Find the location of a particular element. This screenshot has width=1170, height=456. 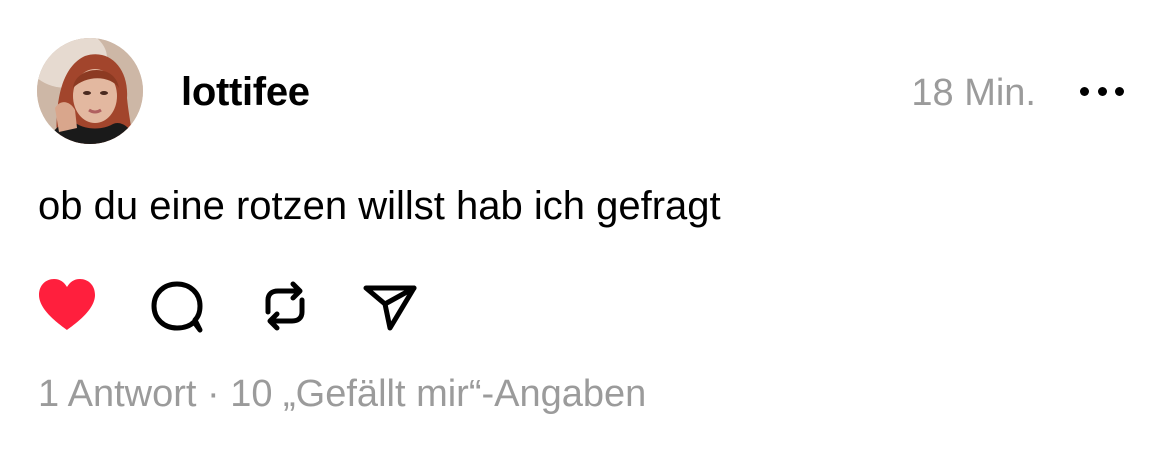

avatar is located at coordinates (90, 91).